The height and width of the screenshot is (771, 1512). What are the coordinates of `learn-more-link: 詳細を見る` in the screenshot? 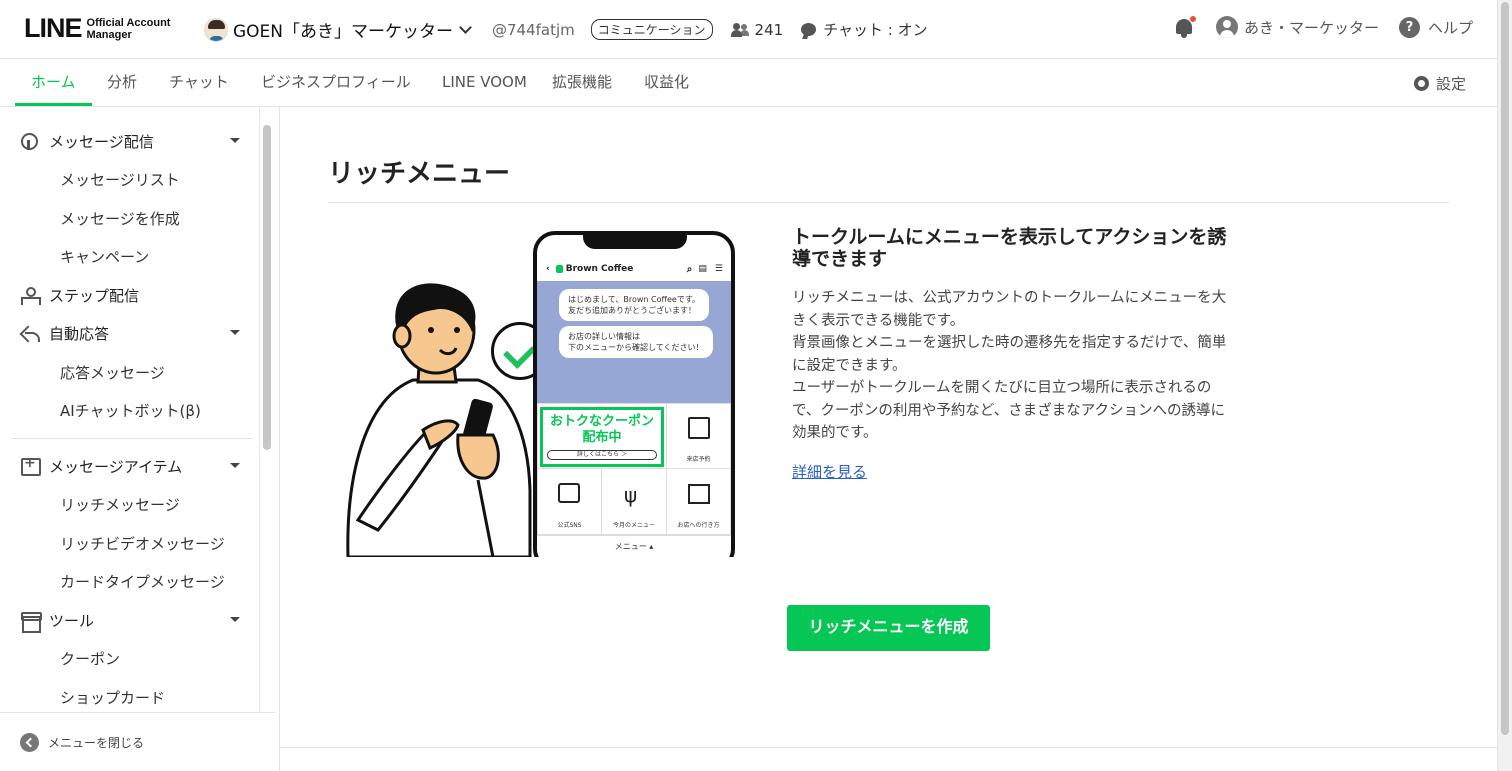 It's located at (829, 471).